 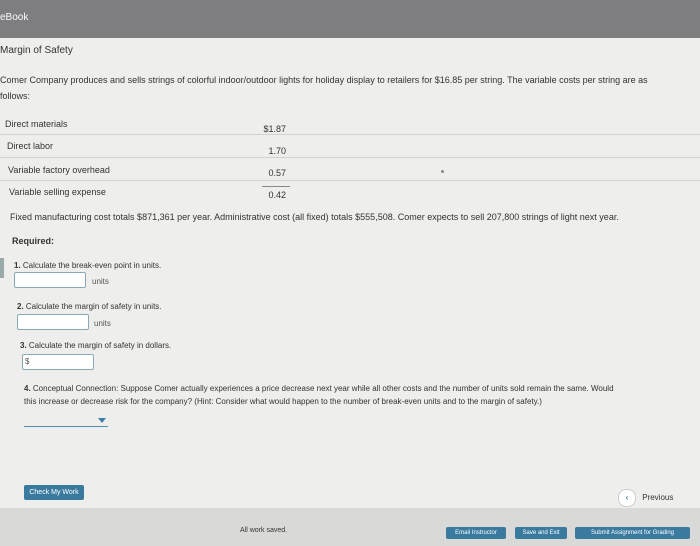 I want to click on cost-value: 0.57, so click(x=277, y=173).